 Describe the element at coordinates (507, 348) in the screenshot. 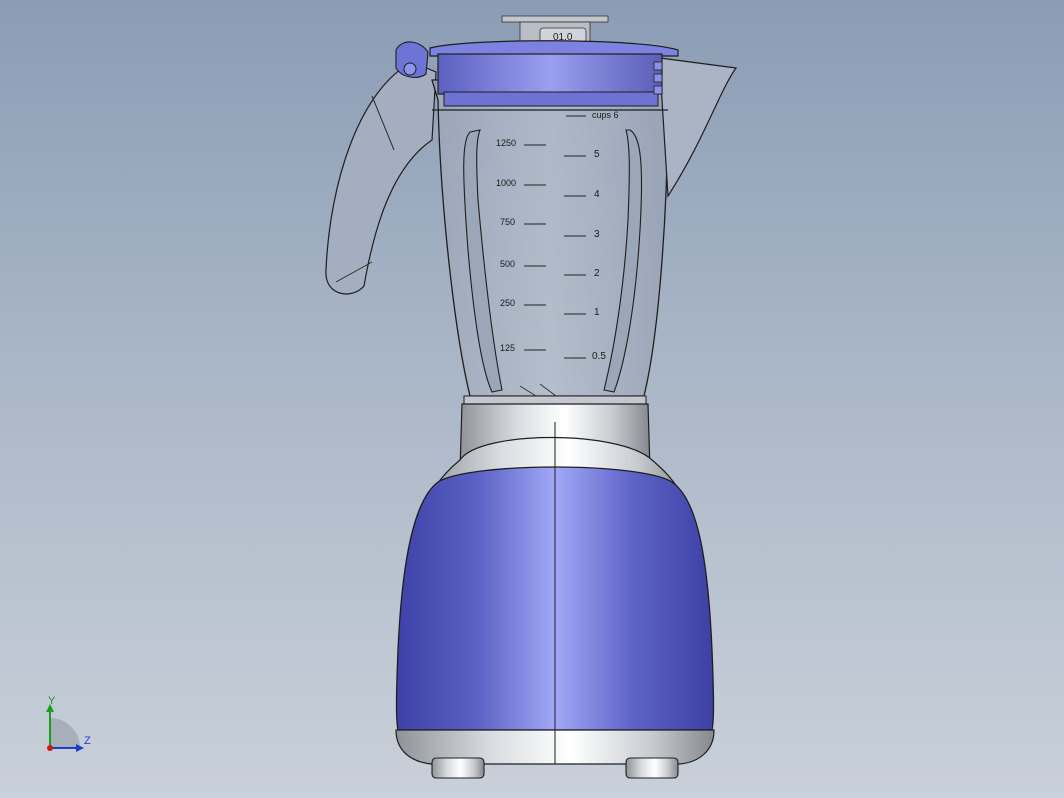

I see `svg-text: 125` at that location.